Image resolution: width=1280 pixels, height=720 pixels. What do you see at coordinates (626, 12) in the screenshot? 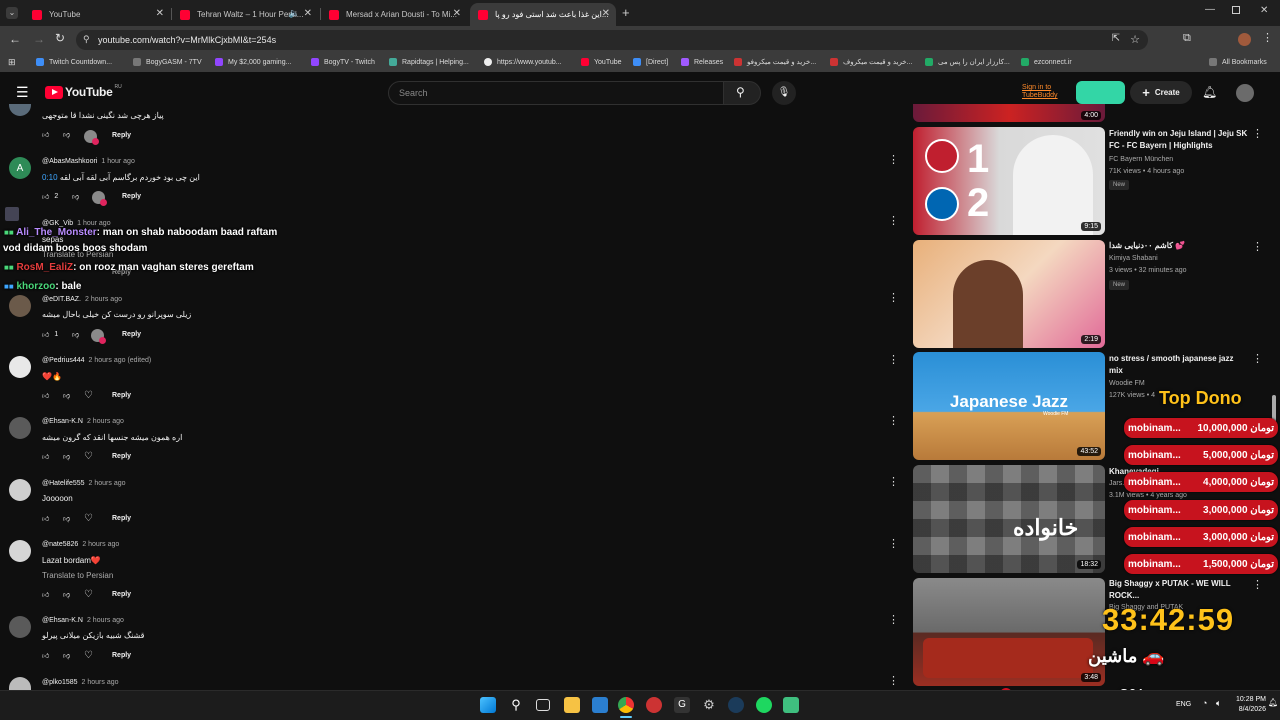
I see `new-tab-icon: +` at bounding box center [626, 12].